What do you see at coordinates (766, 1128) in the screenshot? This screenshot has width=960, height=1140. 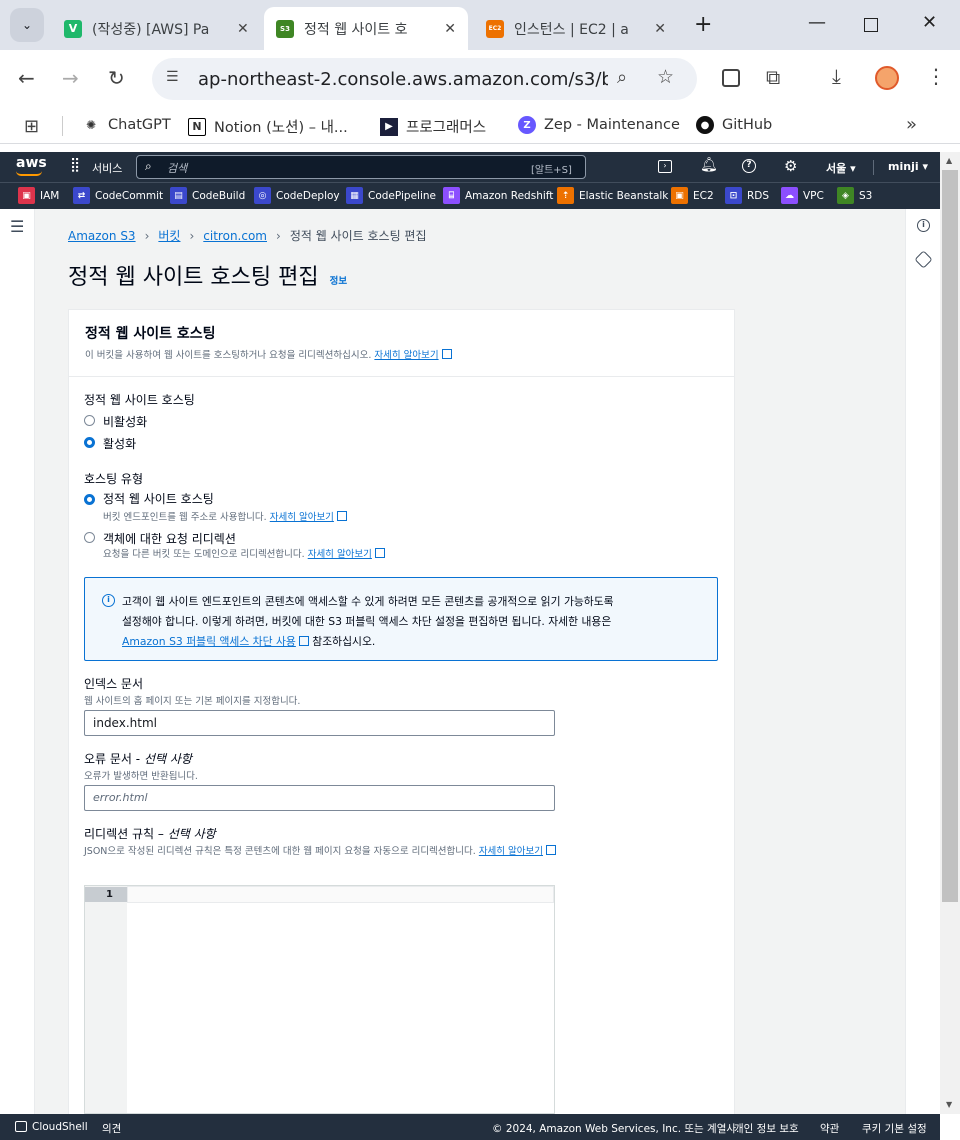 I see `privacy-link: 개인 정보 보호` at bounding box center [766, 1128].